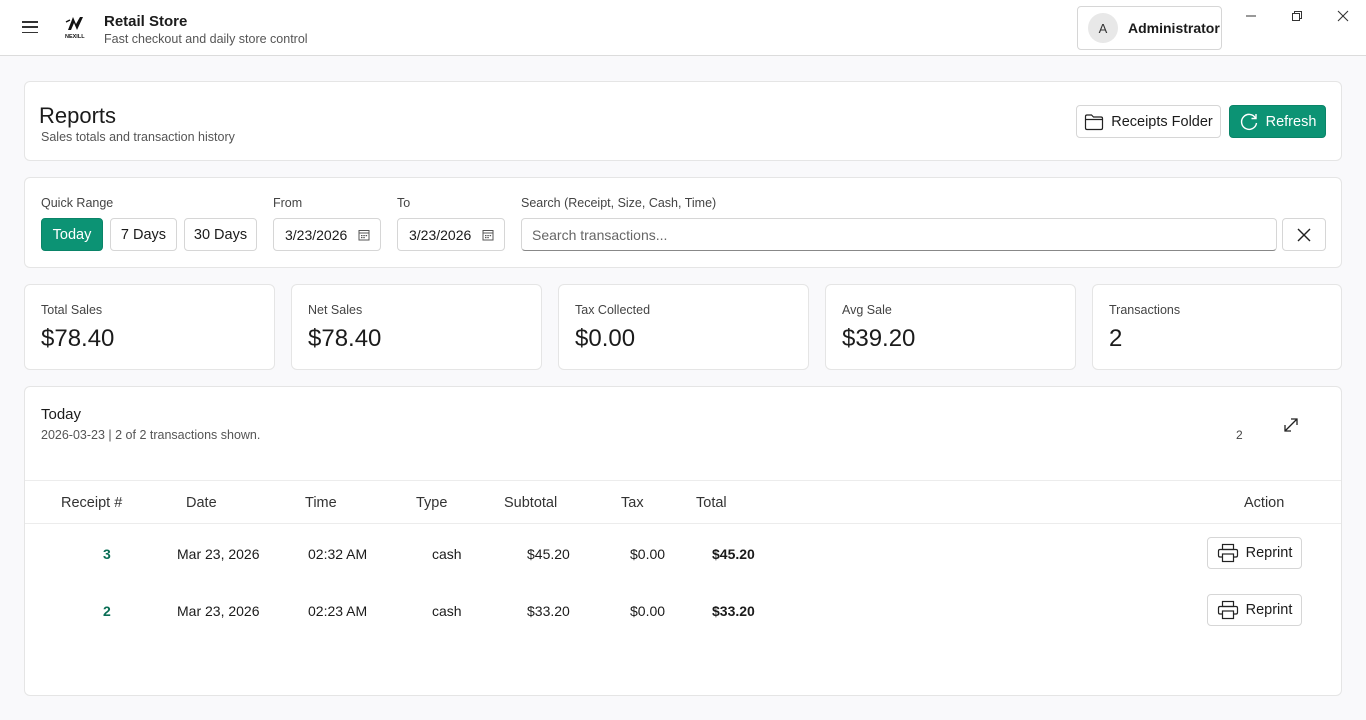 This screenshot has width=1366, height=720. I want to click on close-button, so click(1343, 16).